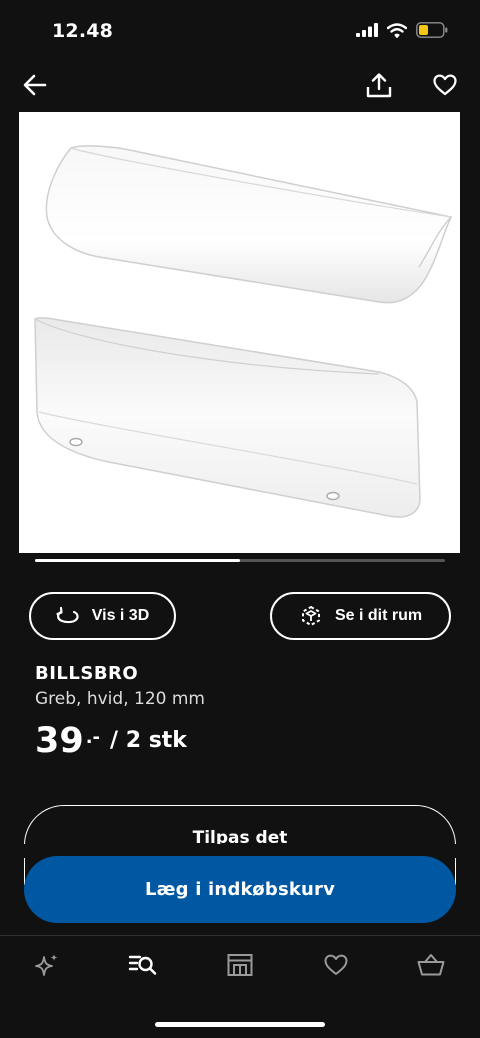  I want to click on price-decimal: .-, so click(93, 737).